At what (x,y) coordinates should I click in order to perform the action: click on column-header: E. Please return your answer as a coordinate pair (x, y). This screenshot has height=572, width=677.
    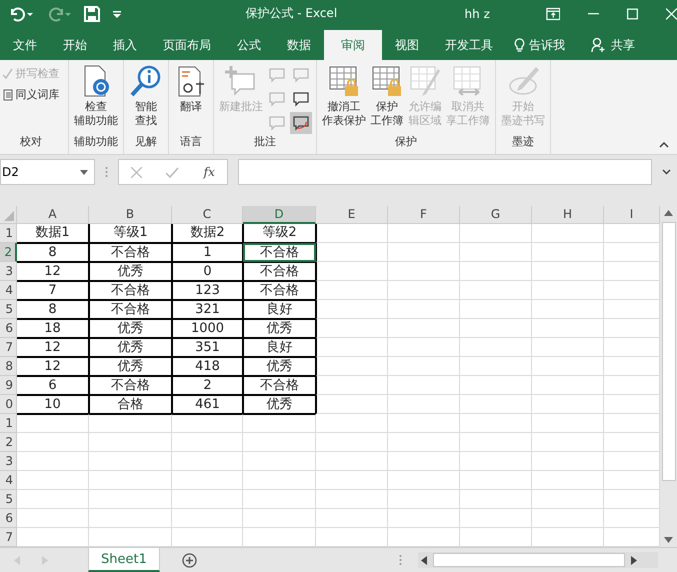
    Looking at the image, I should click on (352, 215).